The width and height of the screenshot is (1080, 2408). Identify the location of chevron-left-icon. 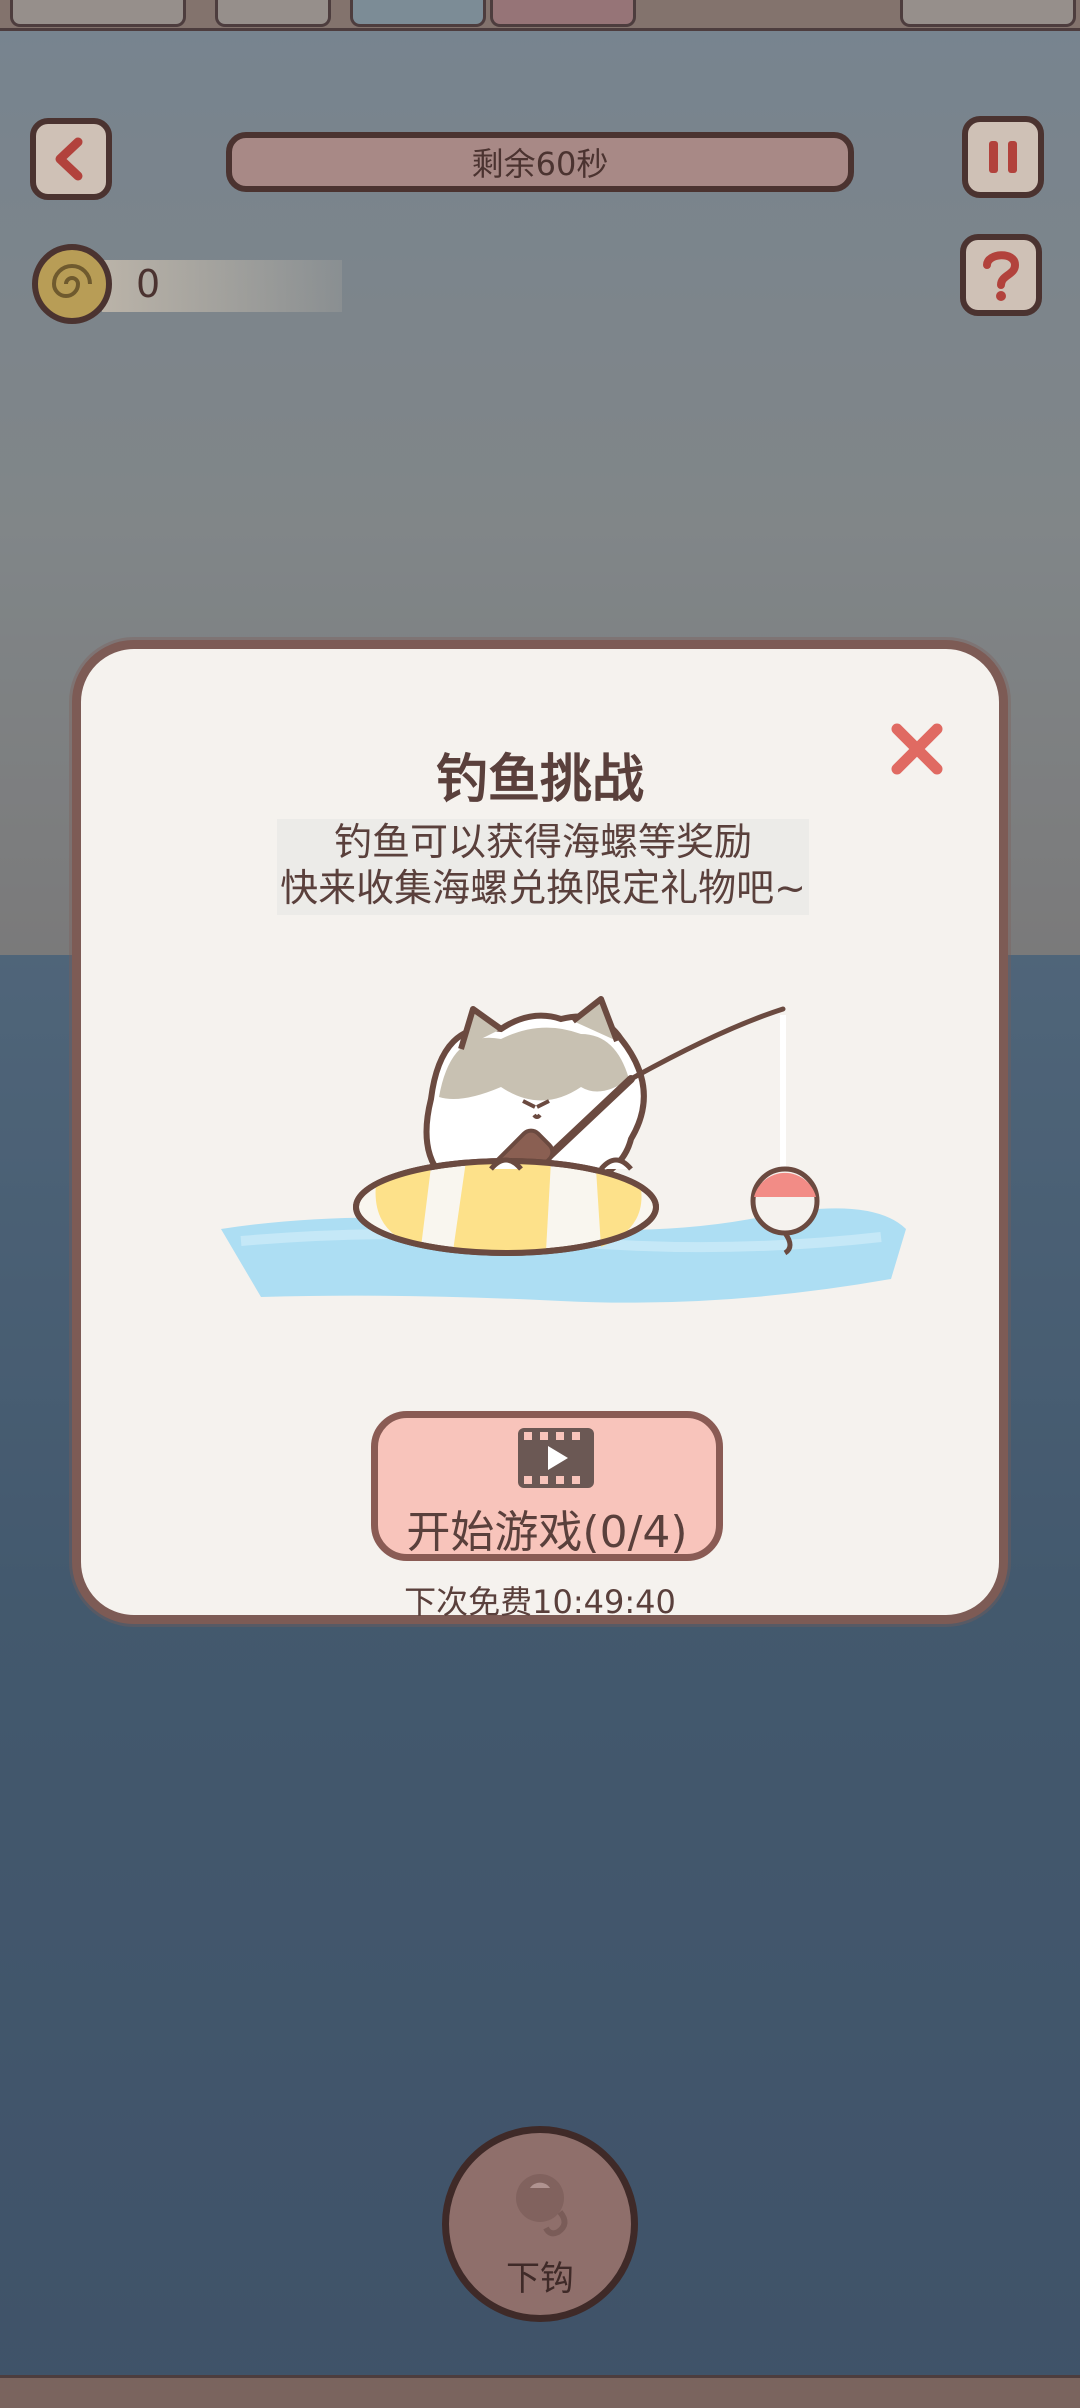
(69, 159).